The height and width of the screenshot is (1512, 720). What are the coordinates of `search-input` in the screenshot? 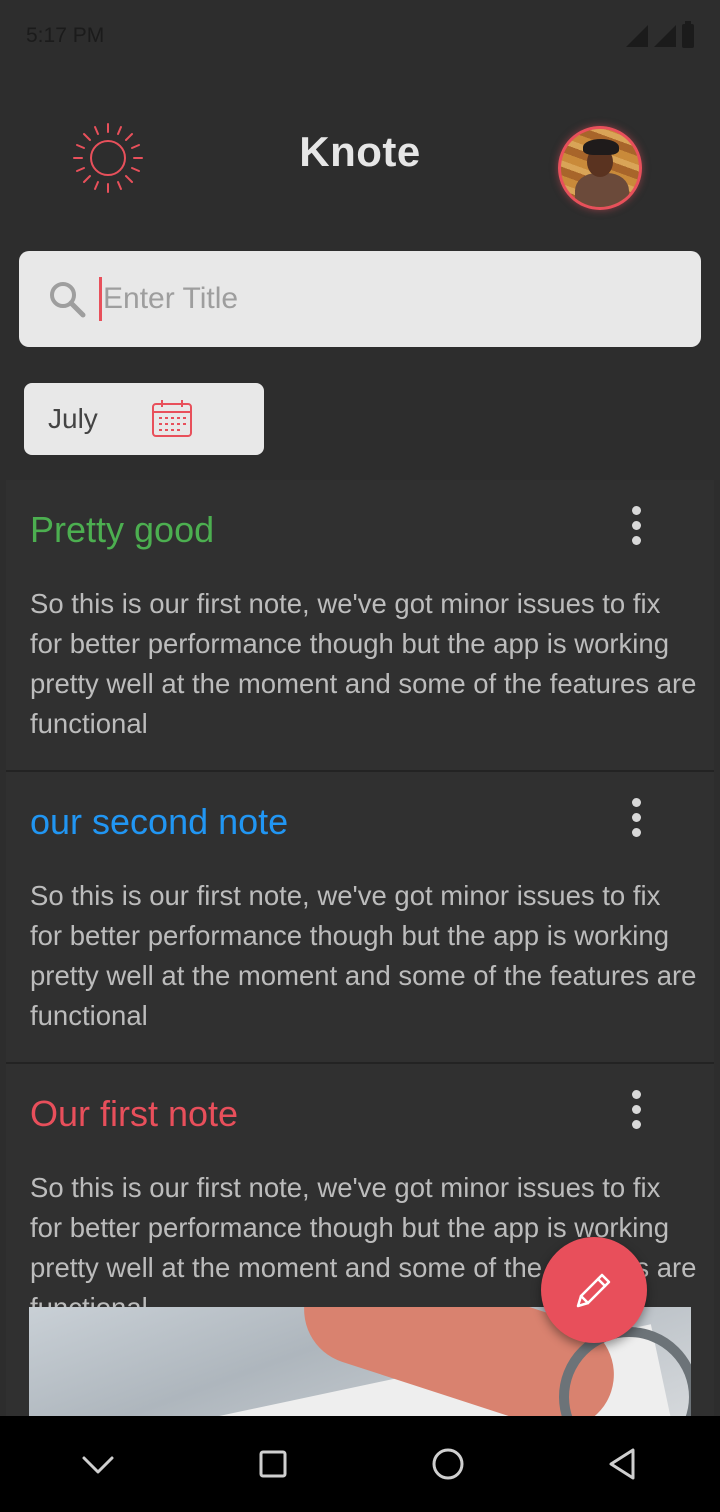 It's located at (383, 299).